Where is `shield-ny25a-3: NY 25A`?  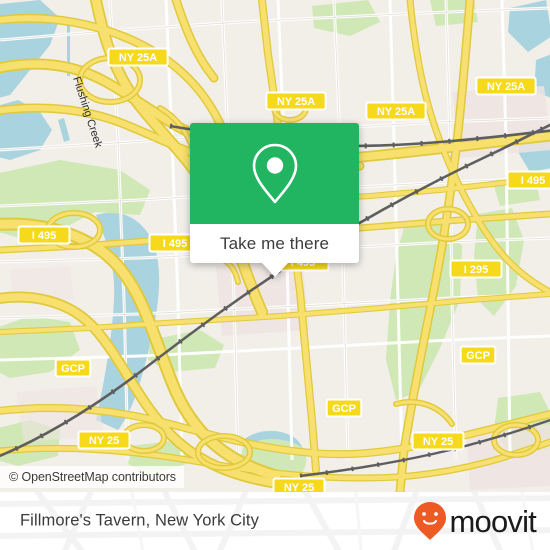 shield-ny25a-3: NY 25A is located at coordinates (396, 111).